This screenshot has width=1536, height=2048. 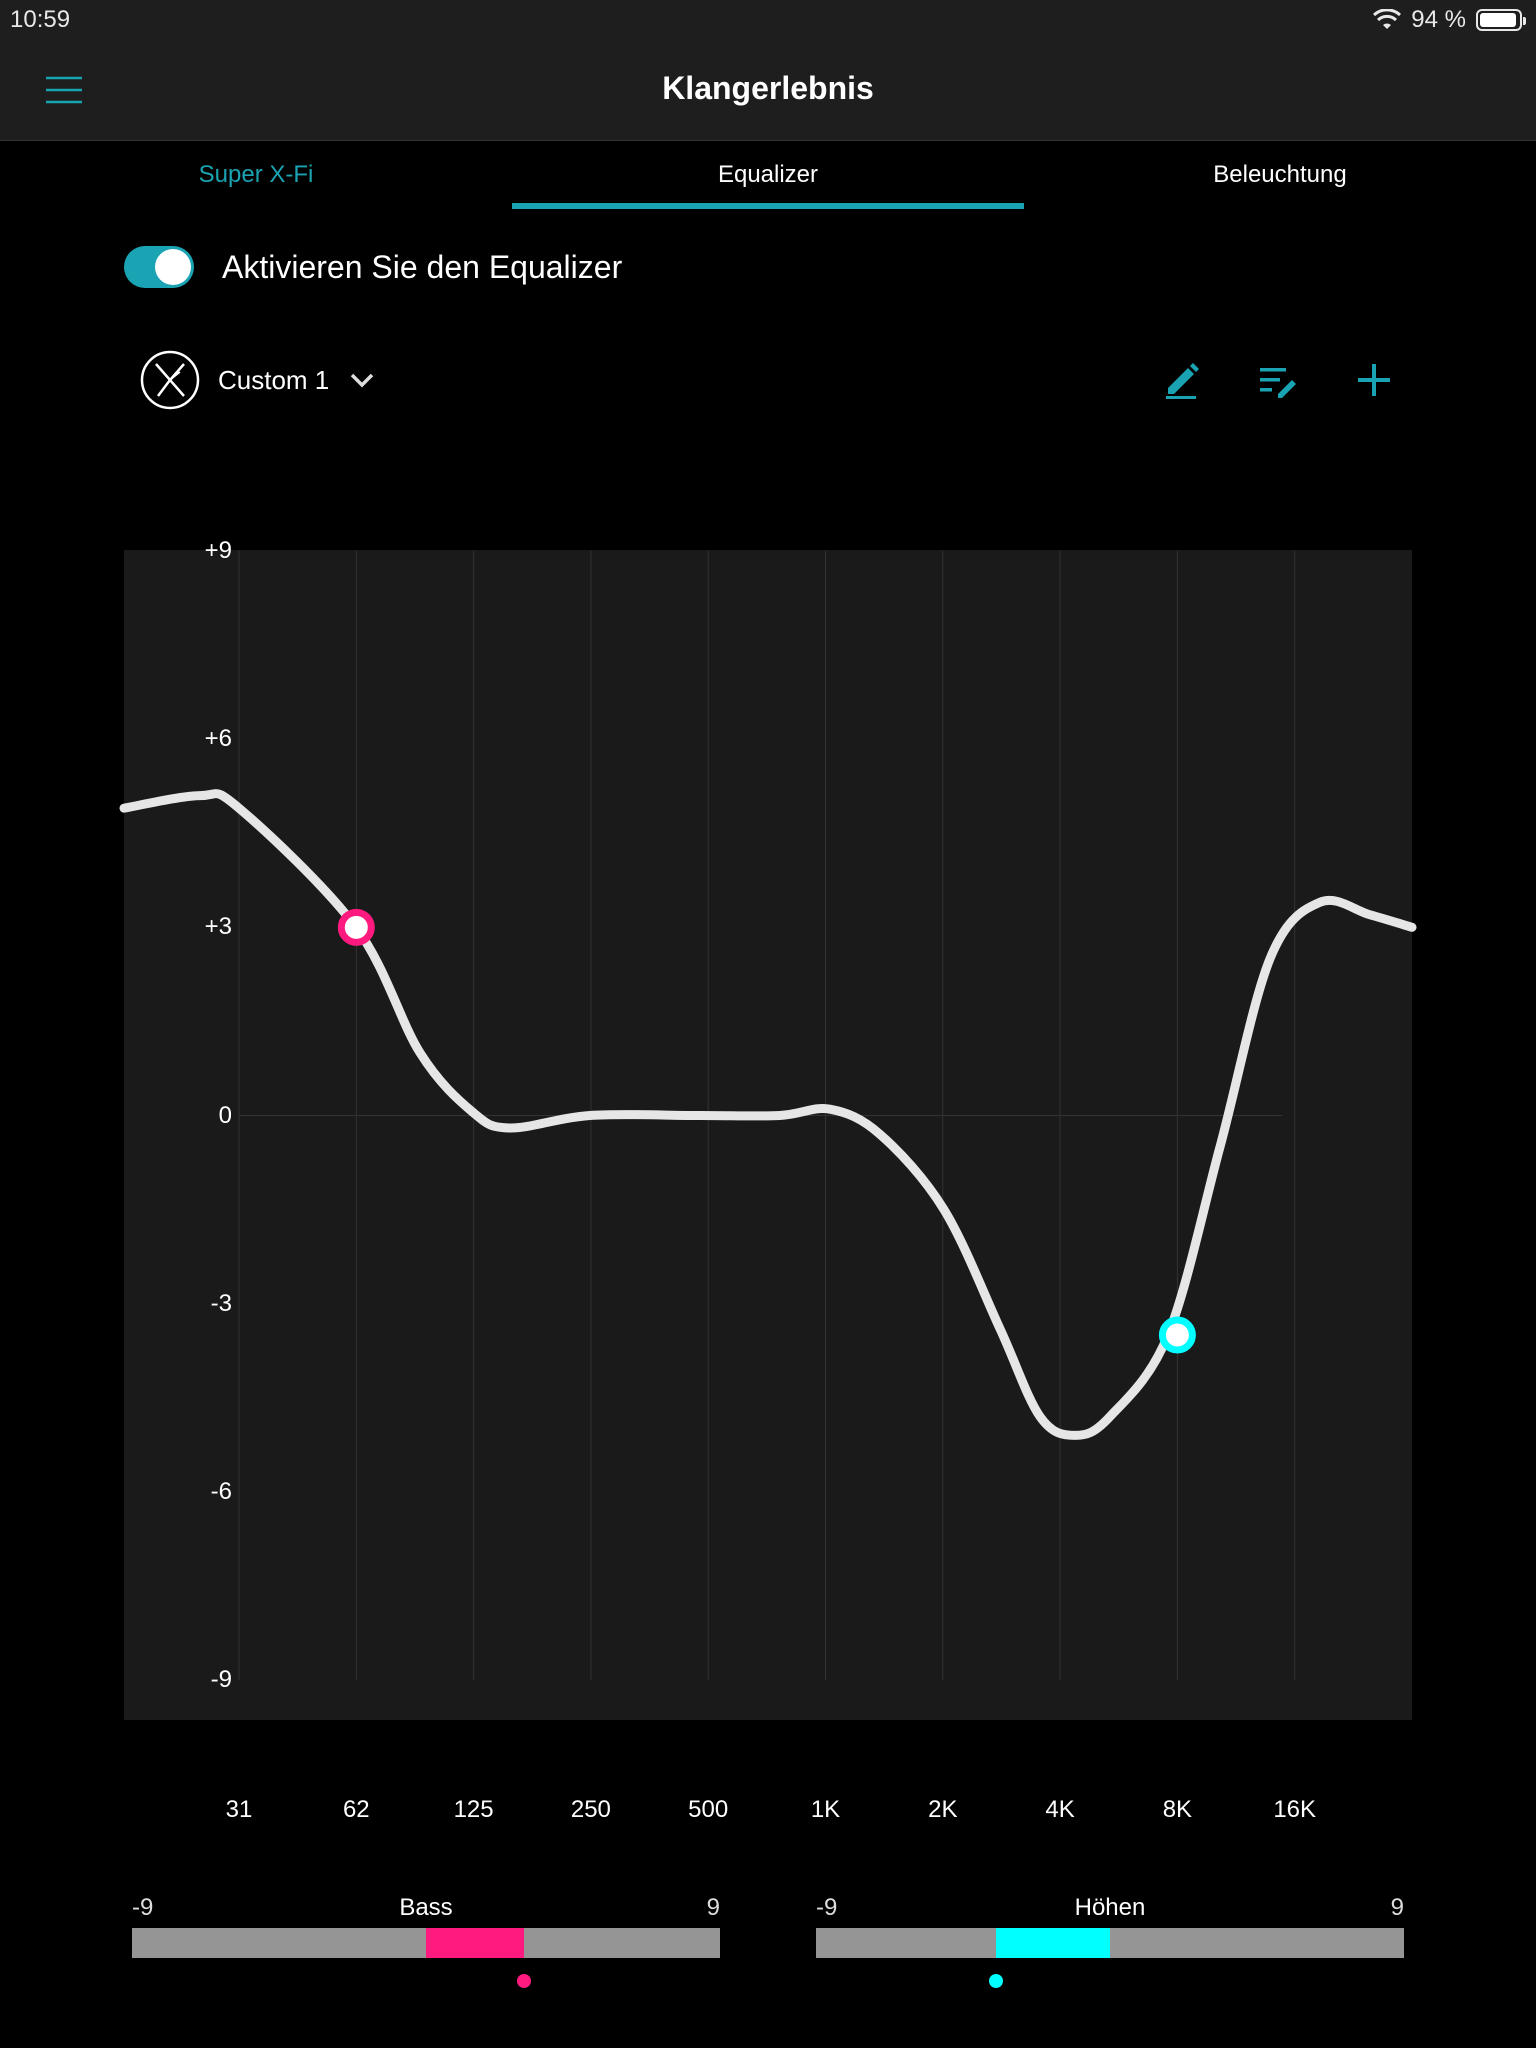 I want to click on bass-slider: -9 Bass 9, so click(x=426, y=1941).